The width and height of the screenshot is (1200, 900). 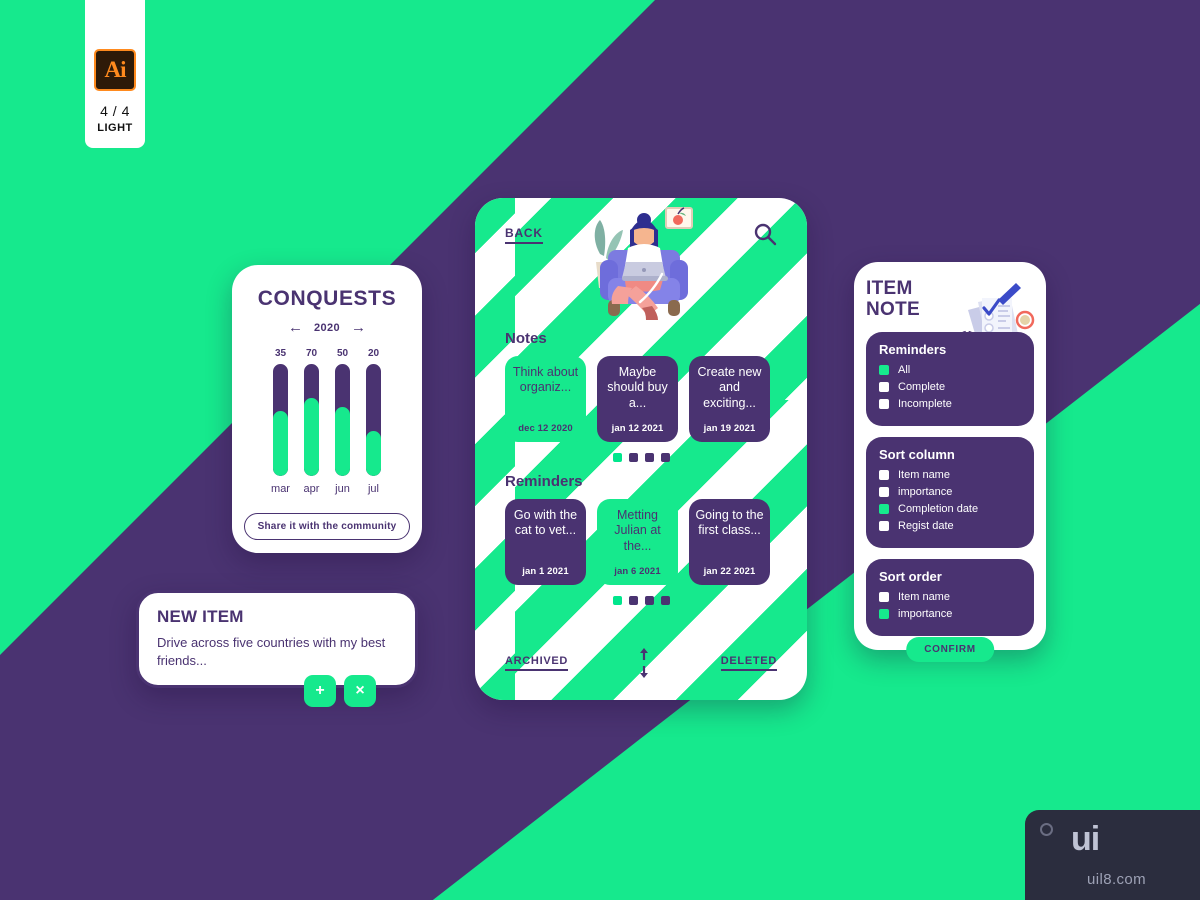 What do you see at coordinates (922, 386) in the screenshot?
I see `filter-option-label: Complete` at bounding box center [922, 386].